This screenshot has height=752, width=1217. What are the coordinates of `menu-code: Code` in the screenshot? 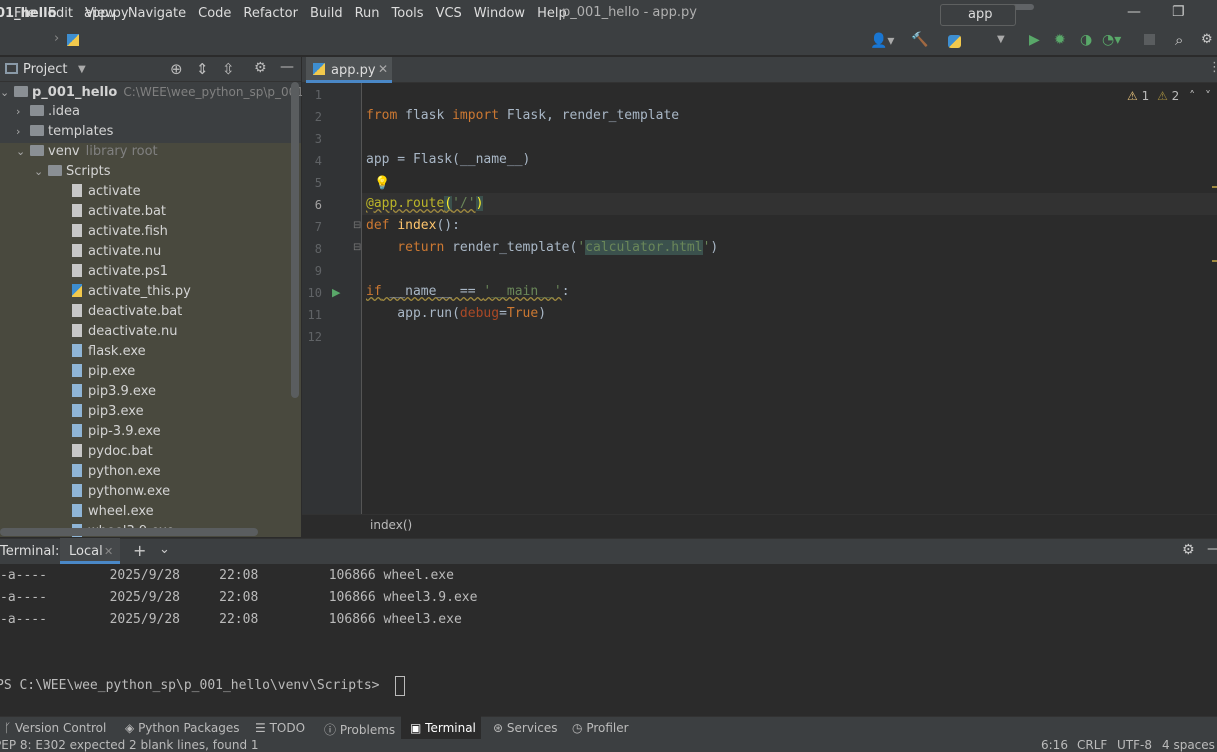 It's located at (214, 13).